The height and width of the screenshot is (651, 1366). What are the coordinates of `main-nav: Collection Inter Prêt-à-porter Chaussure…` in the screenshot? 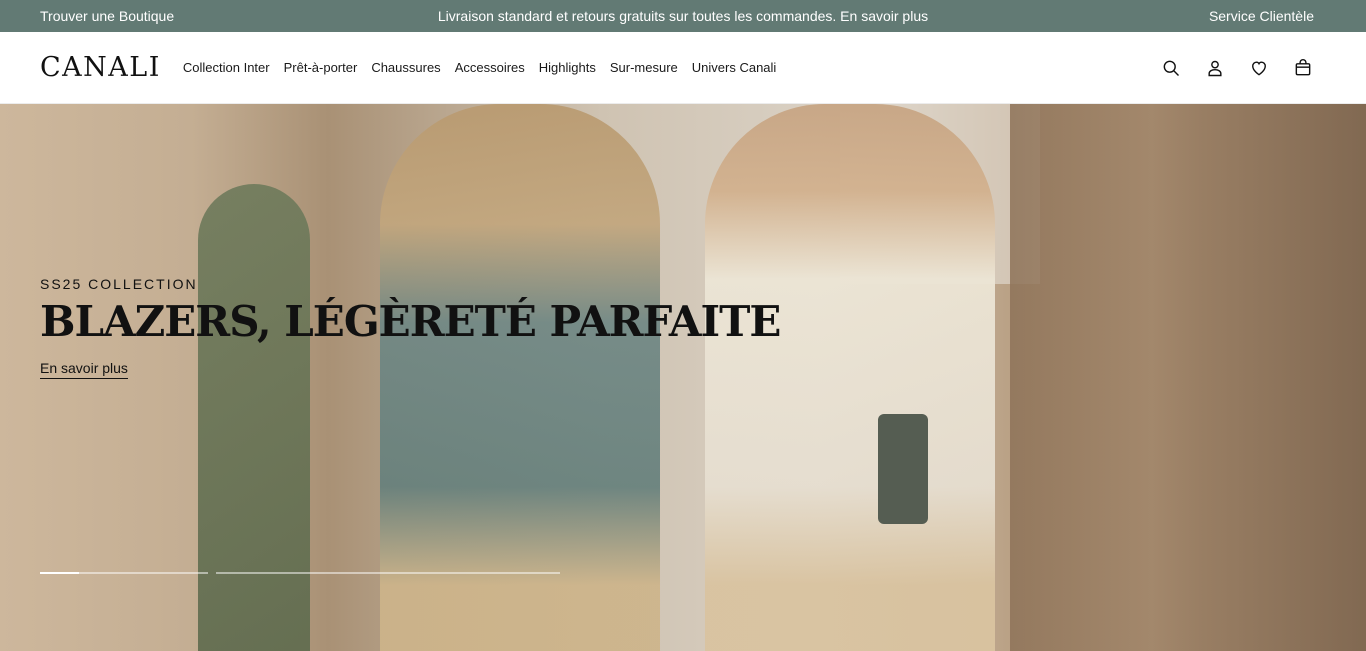 It's located at (479, 67).